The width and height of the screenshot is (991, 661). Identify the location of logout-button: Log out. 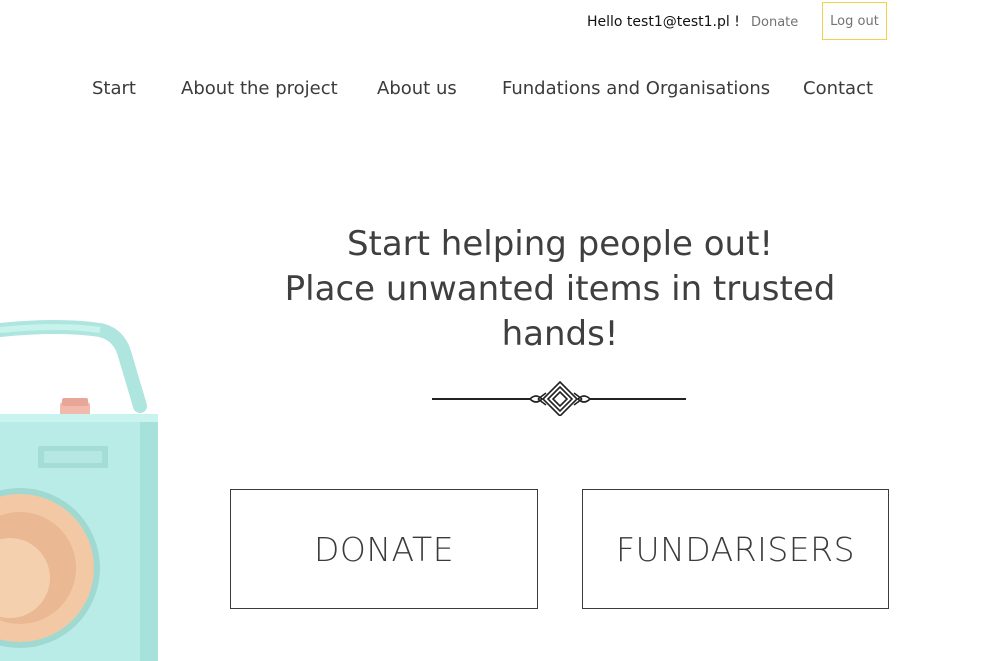
(854, 21).